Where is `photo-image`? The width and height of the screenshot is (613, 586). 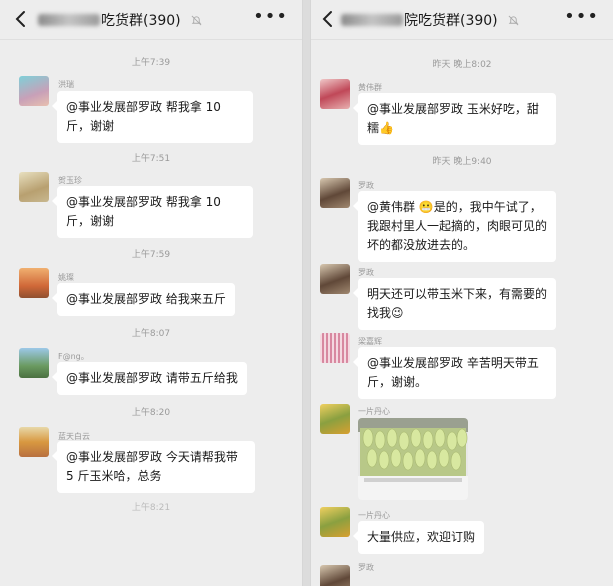
photo-image is located at coordinates (413, 459).